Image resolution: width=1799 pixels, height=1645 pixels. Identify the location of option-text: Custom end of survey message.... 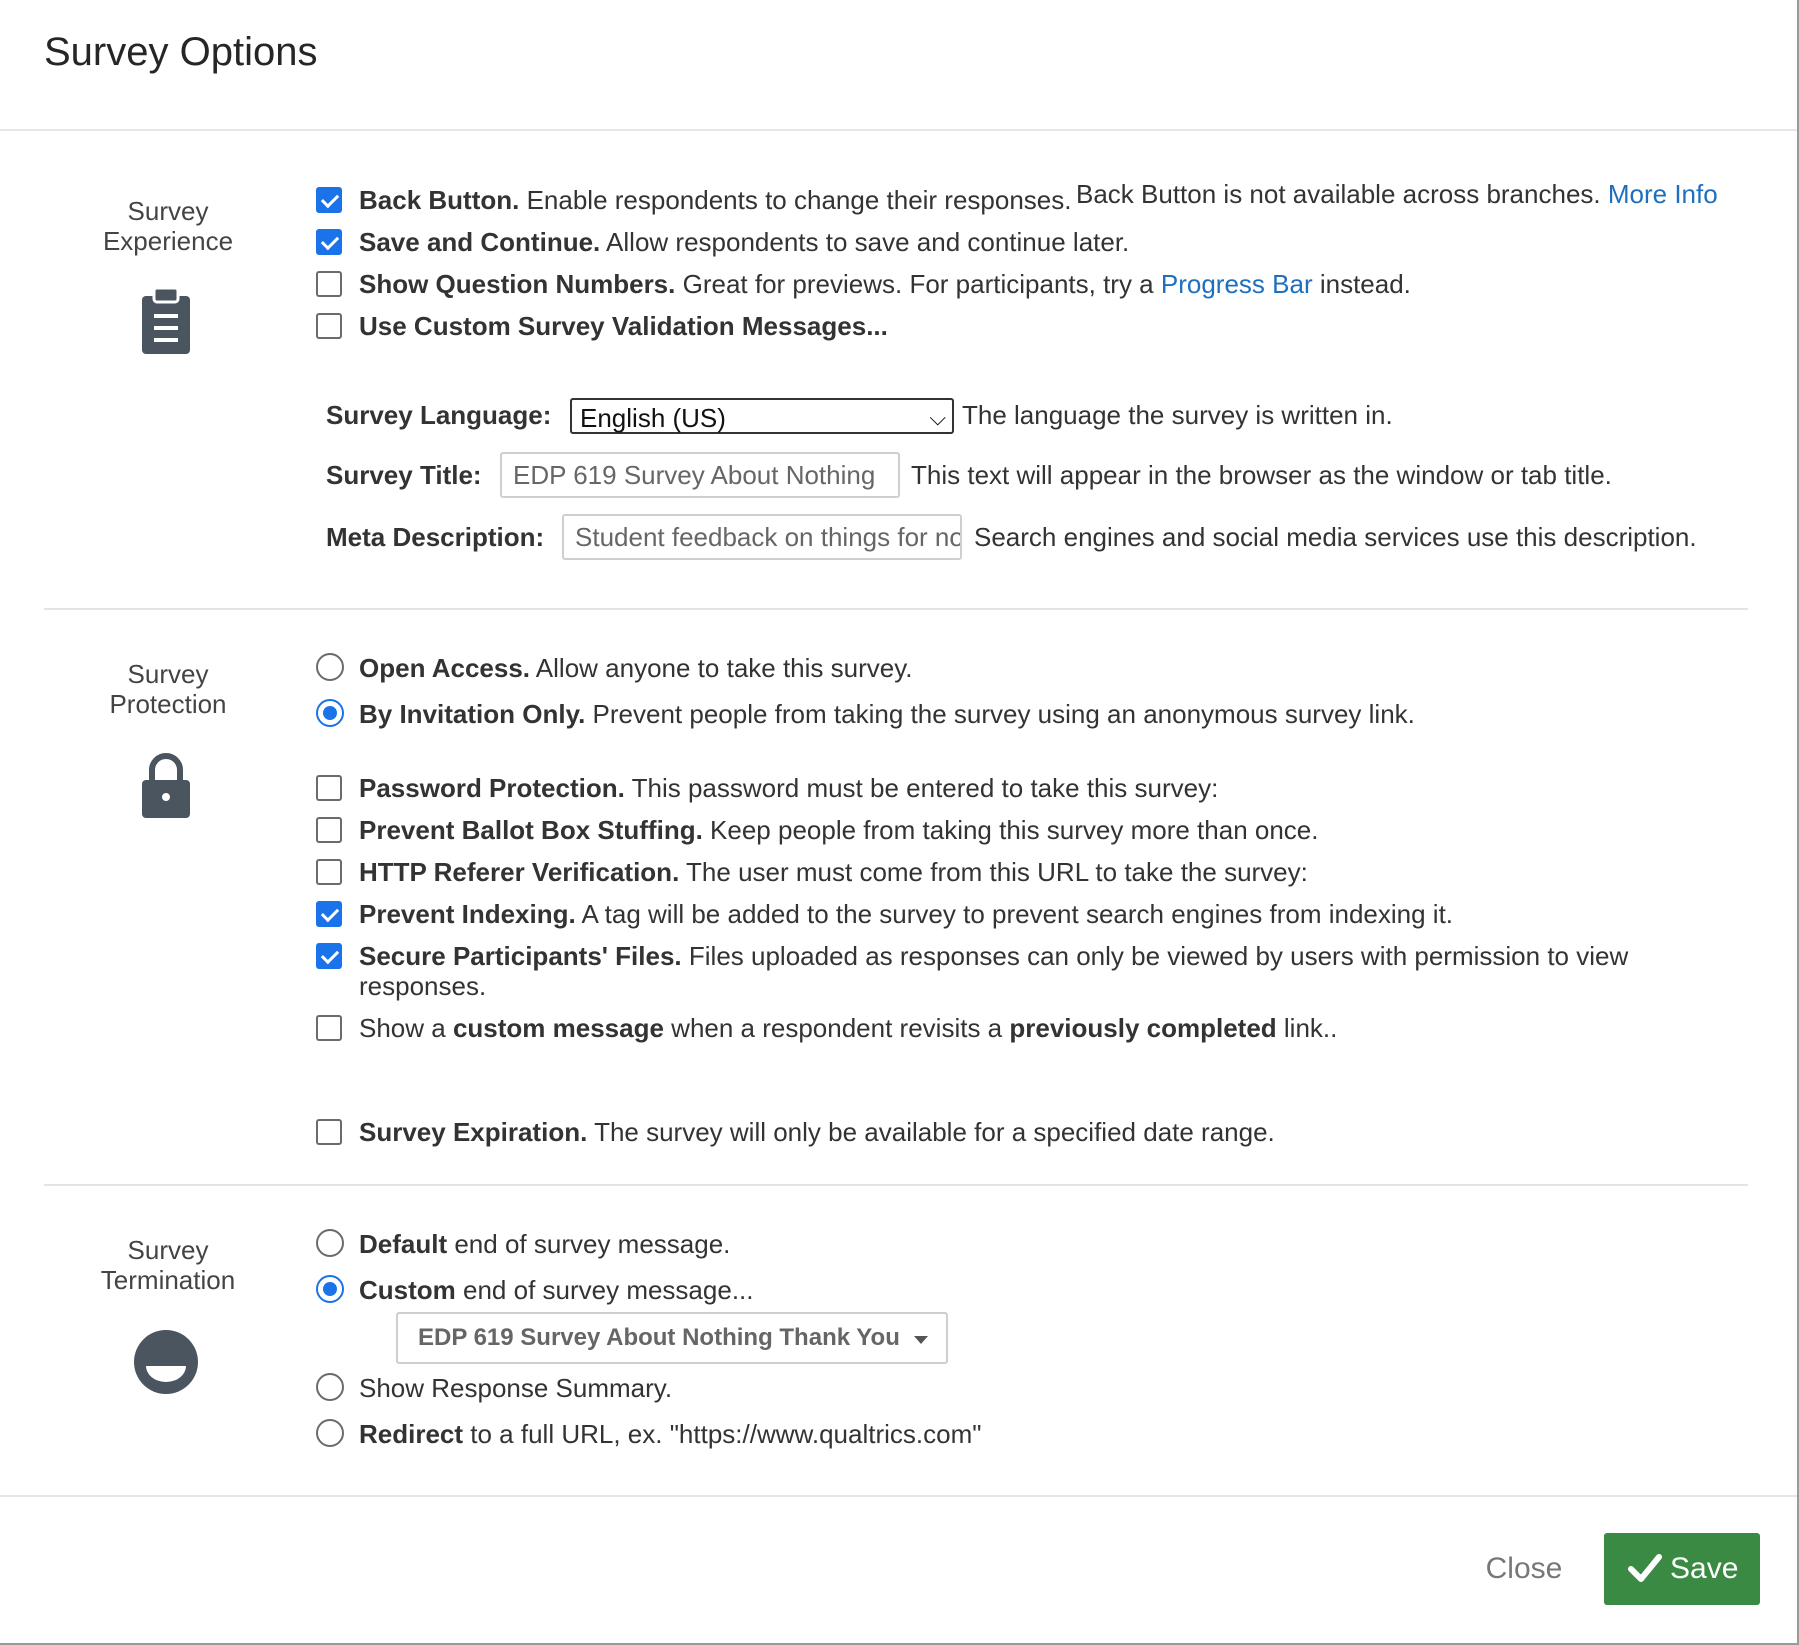
(556, 1290).